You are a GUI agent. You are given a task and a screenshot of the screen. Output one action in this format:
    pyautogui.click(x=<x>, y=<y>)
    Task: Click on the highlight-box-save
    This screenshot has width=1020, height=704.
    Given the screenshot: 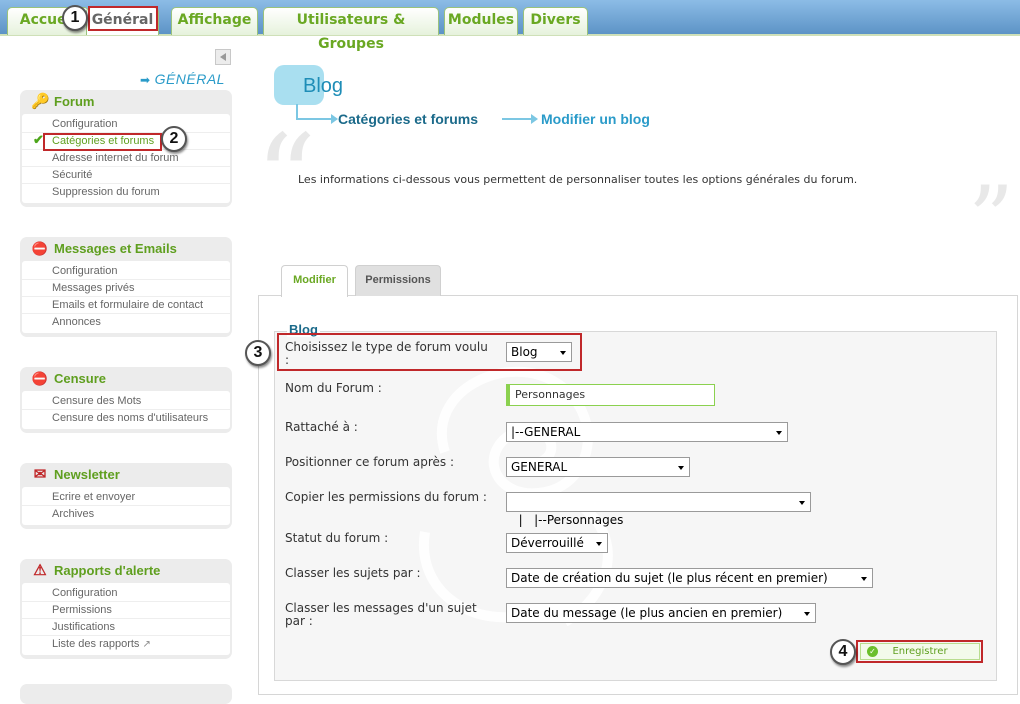 What is the action you would take?
    pyautogui.click(x=919, y=651)
    